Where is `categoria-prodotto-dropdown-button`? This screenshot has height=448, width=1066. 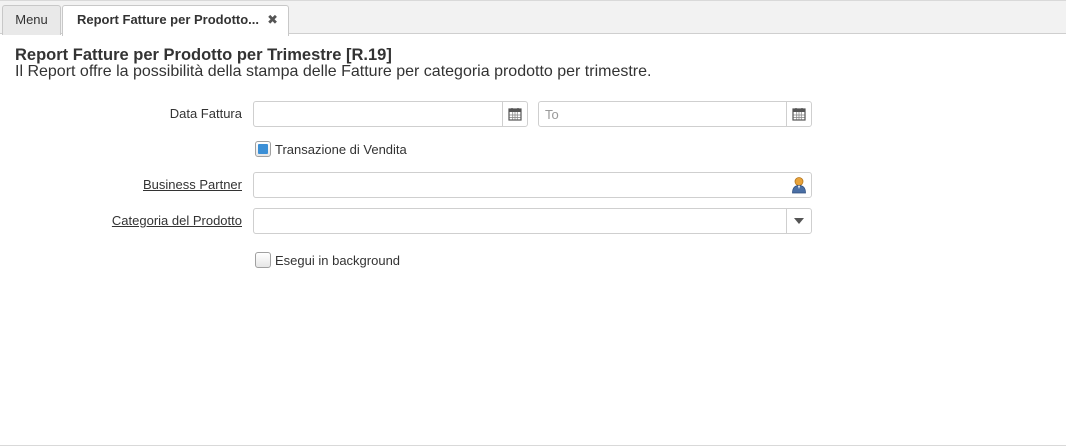
categoria-prodotto-dropdown-button is located at coordinates (798, 221).